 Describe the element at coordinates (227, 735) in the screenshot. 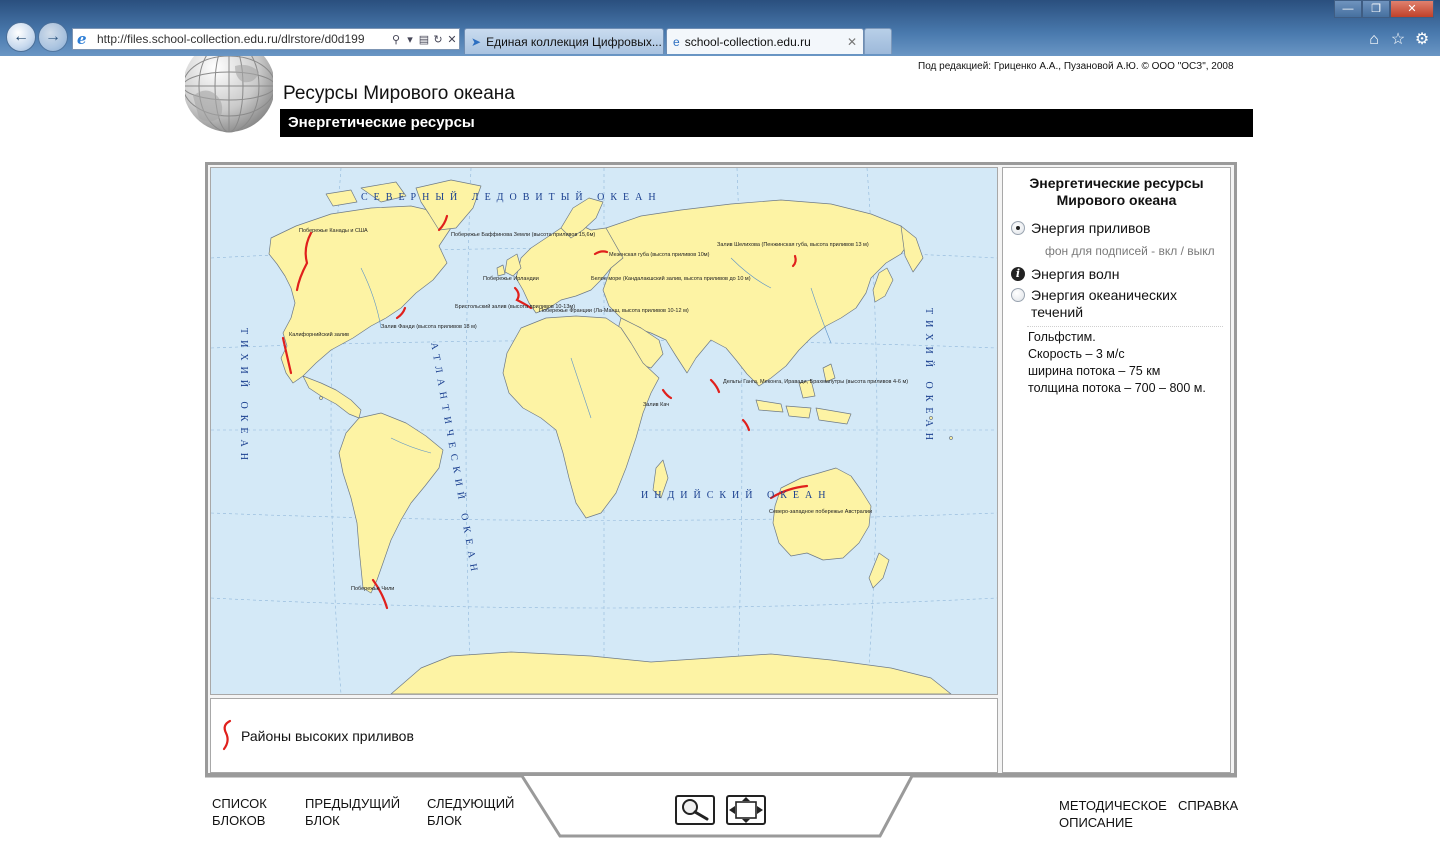

I see `tide-legend-icon` at that location.